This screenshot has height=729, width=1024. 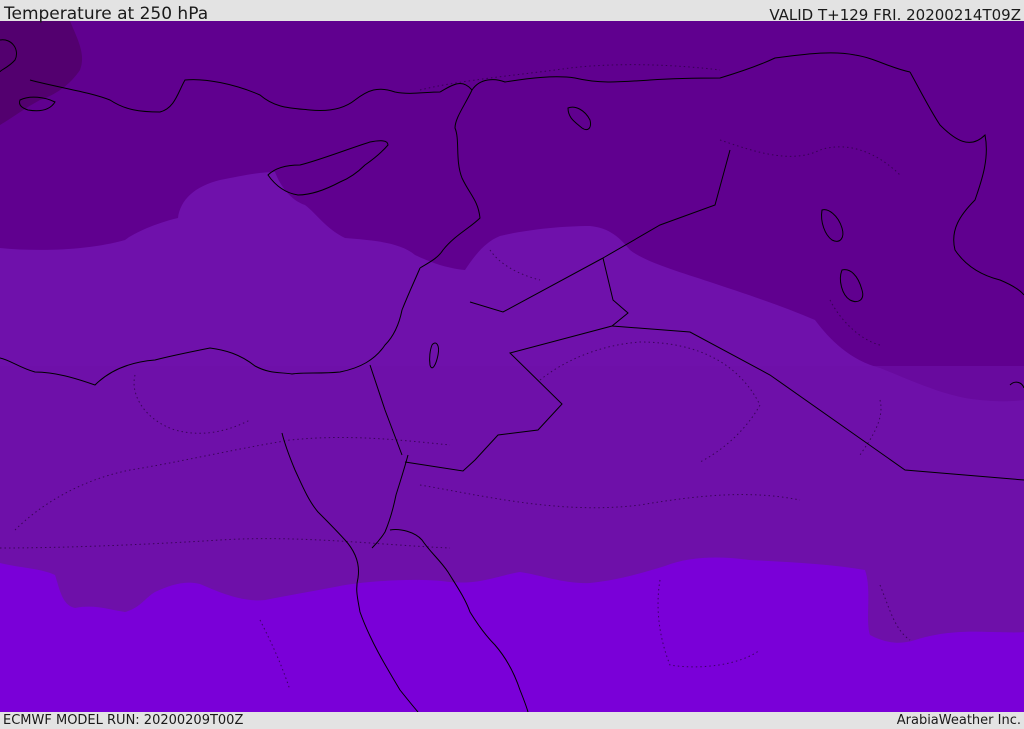 What do you see at coordinates (895, 15) in the screenshot?
I see `valid-time-label: VALID T+129 FRI. 20200214T09Z` at bounding box center [895, 15].